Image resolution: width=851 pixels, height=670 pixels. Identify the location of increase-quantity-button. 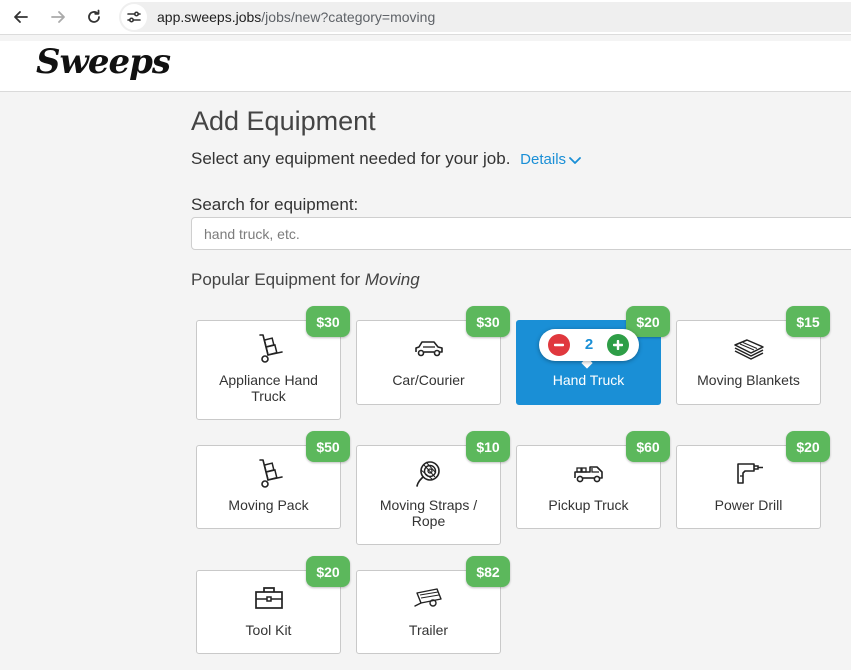
(618, 345).